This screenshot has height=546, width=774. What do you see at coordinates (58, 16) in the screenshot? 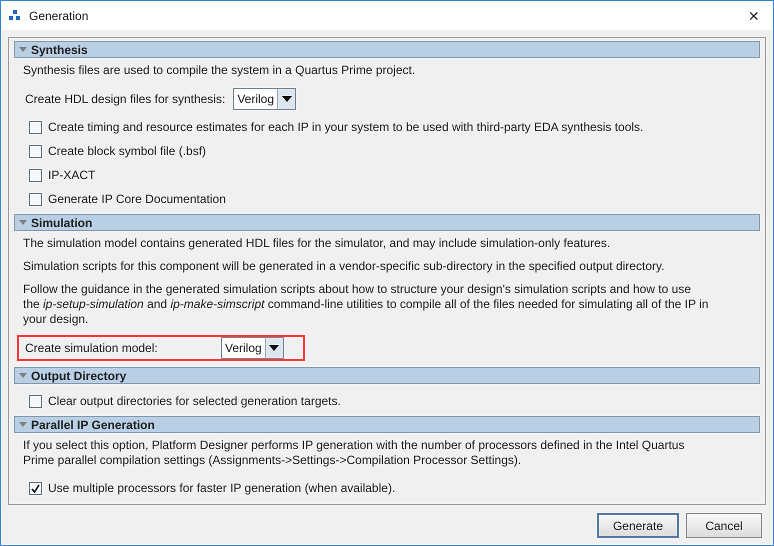
I see `window-title: Generation` at bounding box center [58, 16].